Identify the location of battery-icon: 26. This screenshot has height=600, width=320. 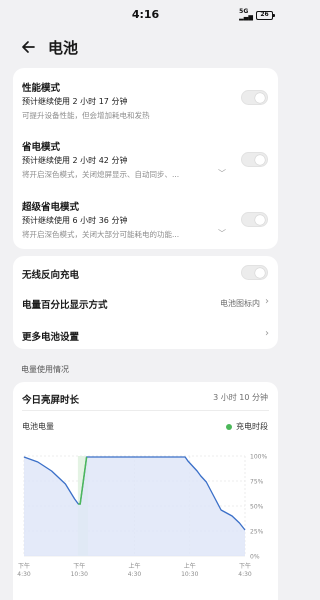
(265, 15).